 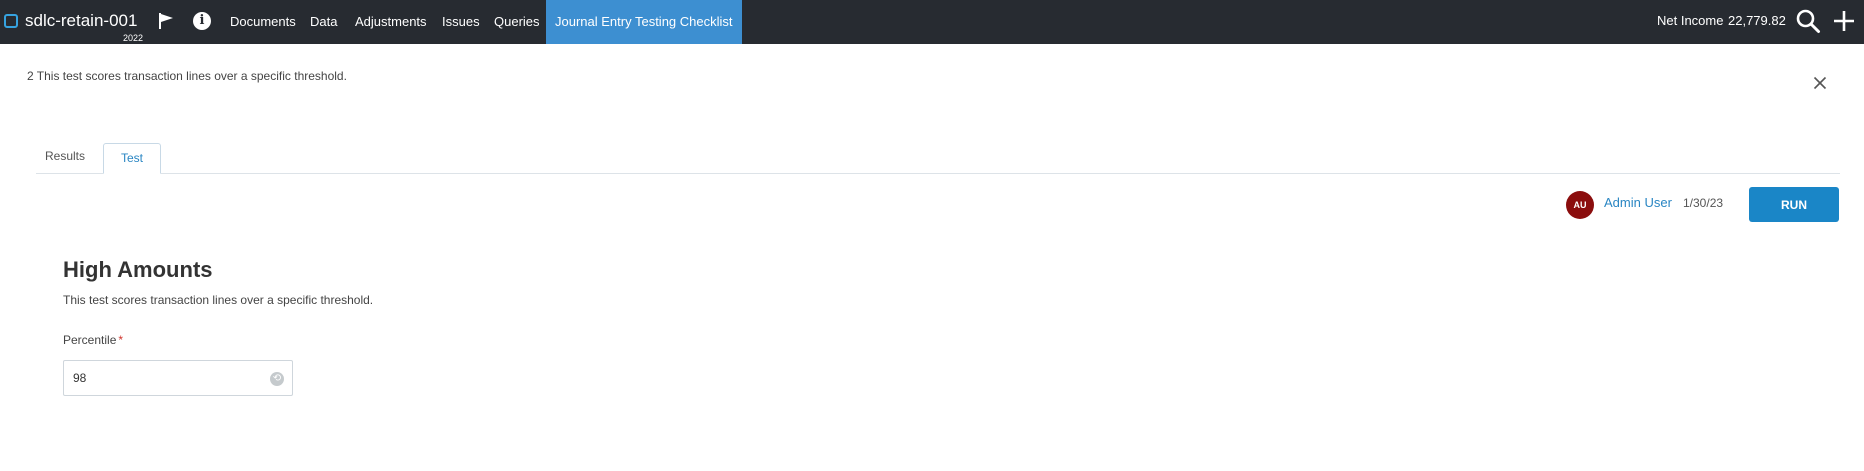 What do you see at coordinates (11, 21) in the screenshot?
I see `app-logo-icon` at bounding box center [11, 21].